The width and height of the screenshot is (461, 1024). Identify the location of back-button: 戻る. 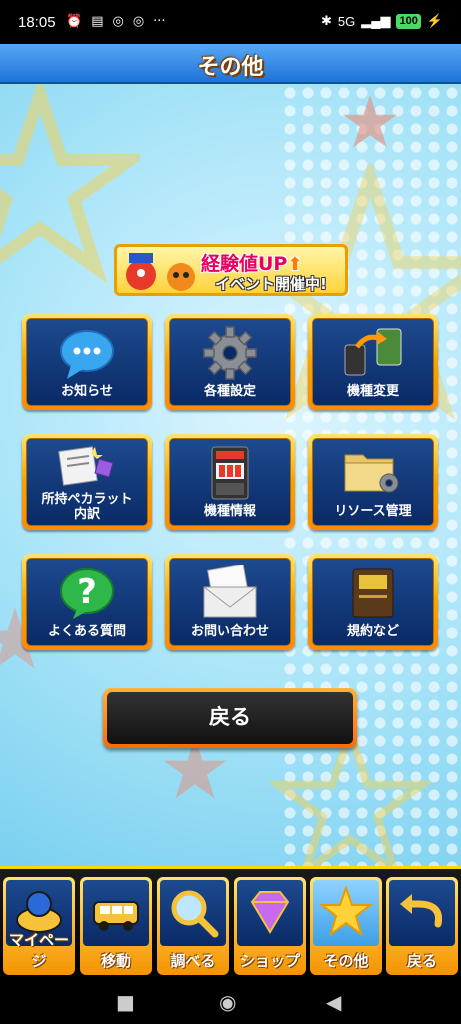
(230, 718).